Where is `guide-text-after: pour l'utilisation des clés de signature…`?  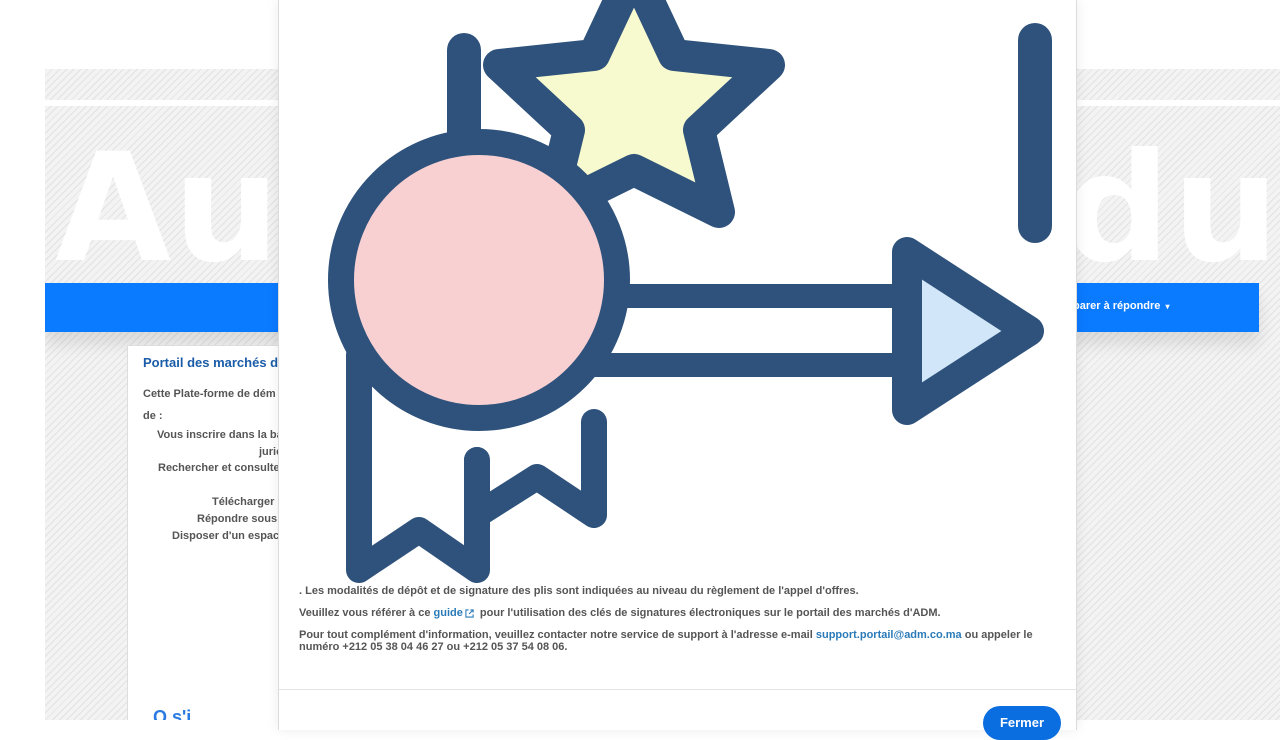 guide-text-after: pour l'utilisation des clés de signature… is located at coordinates (708, 613).